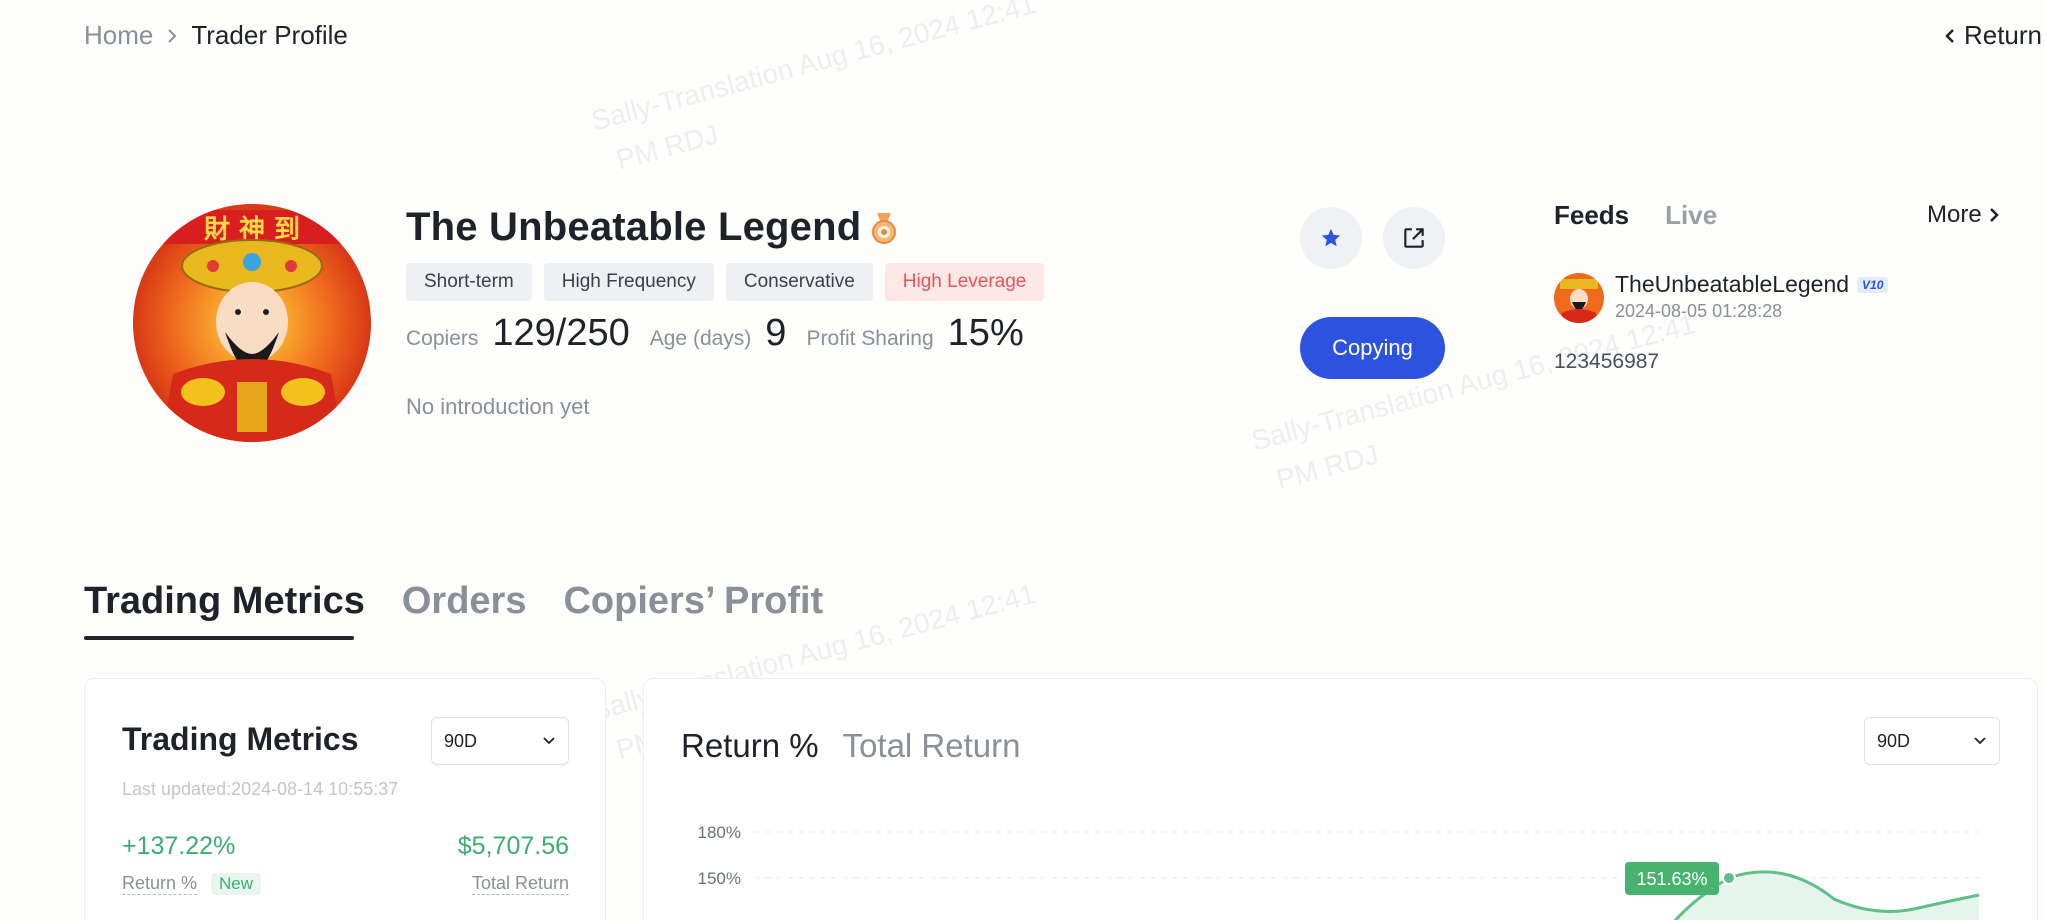 This screenshot has height=920, width=2046. Describe the element at coordinates (464, 601) in the screenshot. I see `tab-orders: Orders` at that location.